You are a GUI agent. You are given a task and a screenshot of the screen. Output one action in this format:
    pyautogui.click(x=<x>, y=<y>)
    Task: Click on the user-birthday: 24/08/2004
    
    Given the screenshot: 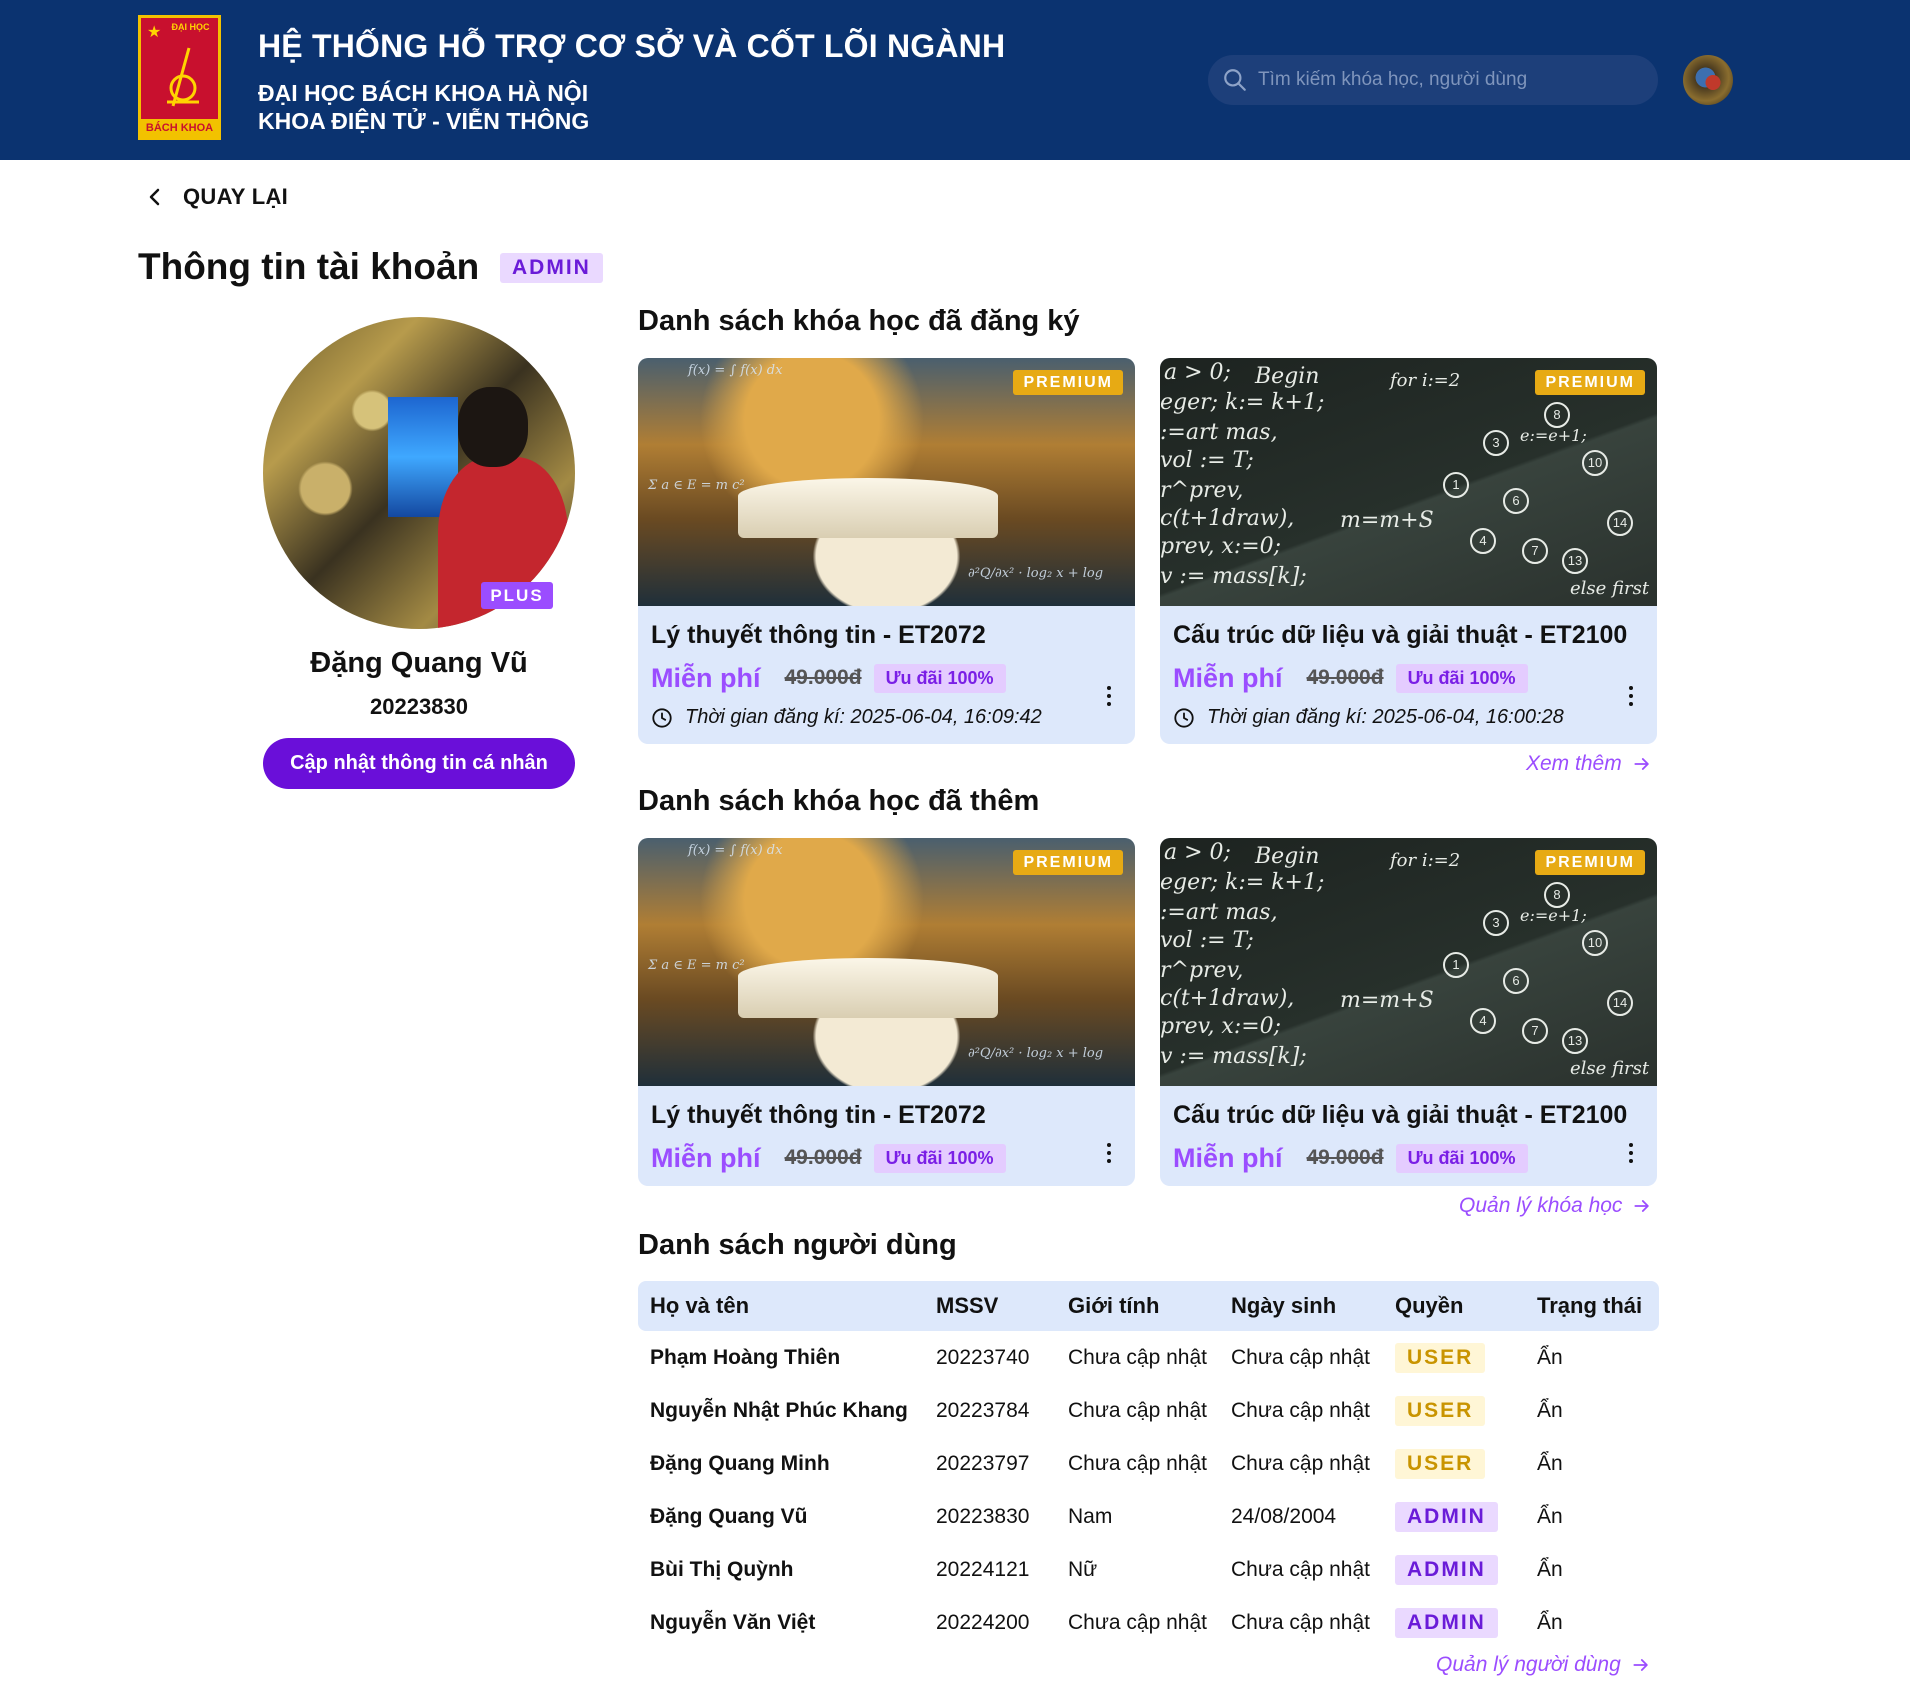 What is the action you would take?
    pyautogui.click(x=1284, y=1516)
    